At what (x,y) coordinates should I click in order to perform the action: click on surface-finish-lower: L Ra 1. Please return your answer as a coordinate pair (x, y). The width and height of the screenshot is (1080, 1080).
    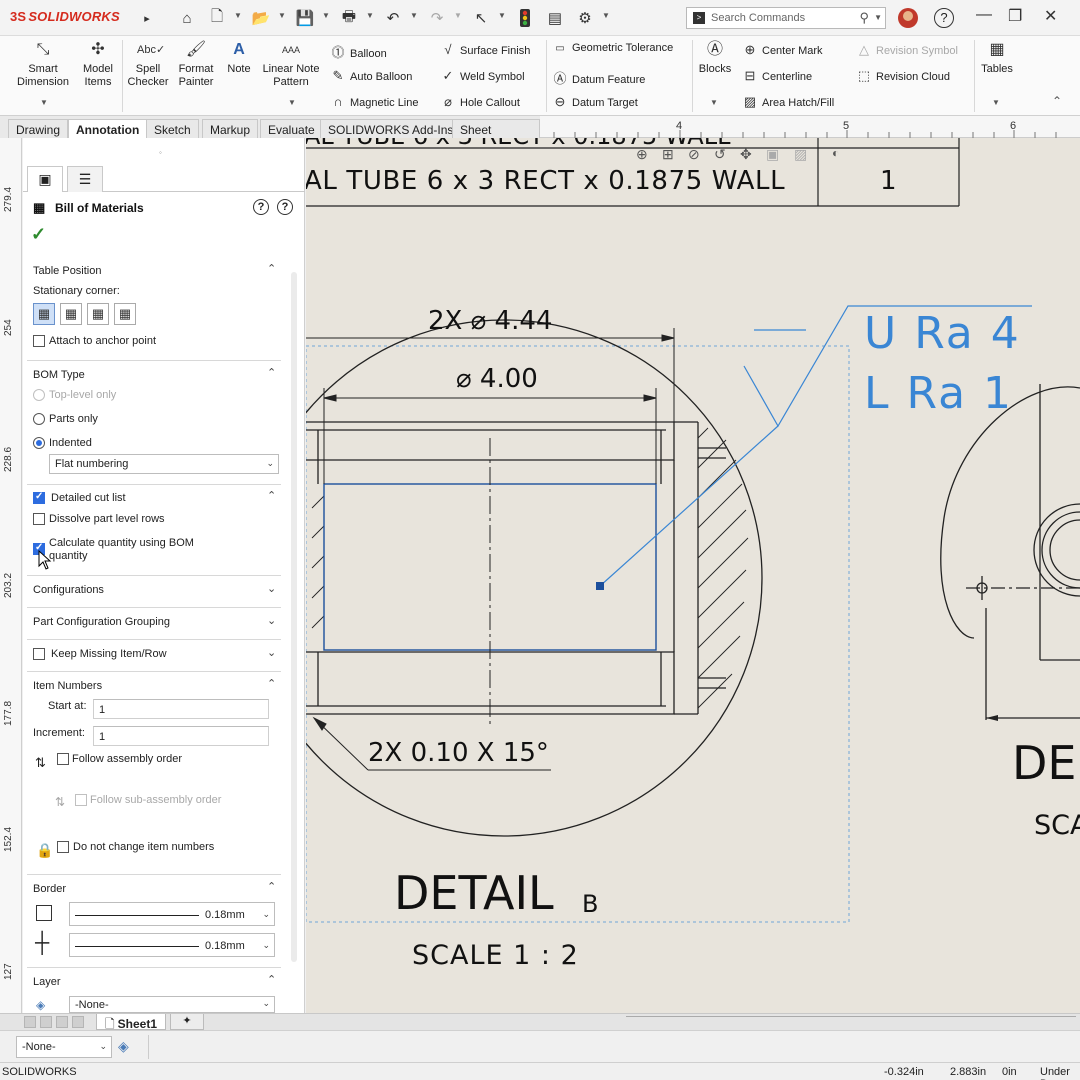
    Looking at the image, I should click on (938, 393).